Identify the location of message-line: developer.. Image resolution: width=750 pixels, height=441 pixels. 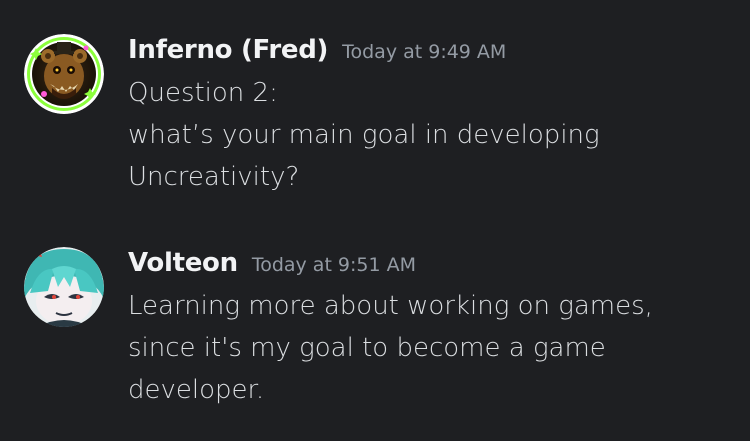
(196, 390).